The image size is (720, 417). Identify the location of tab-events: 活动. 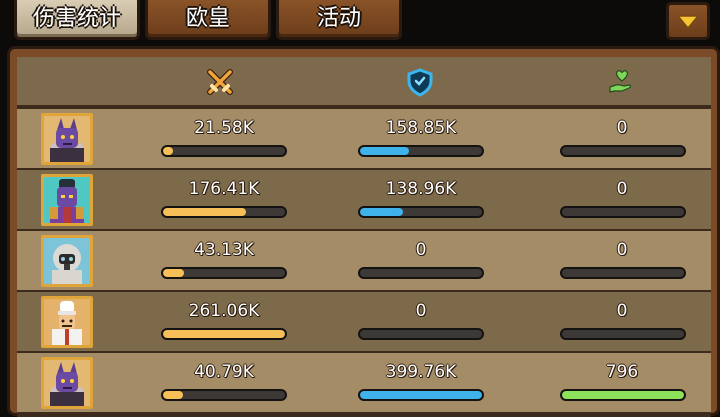
(339, 20).